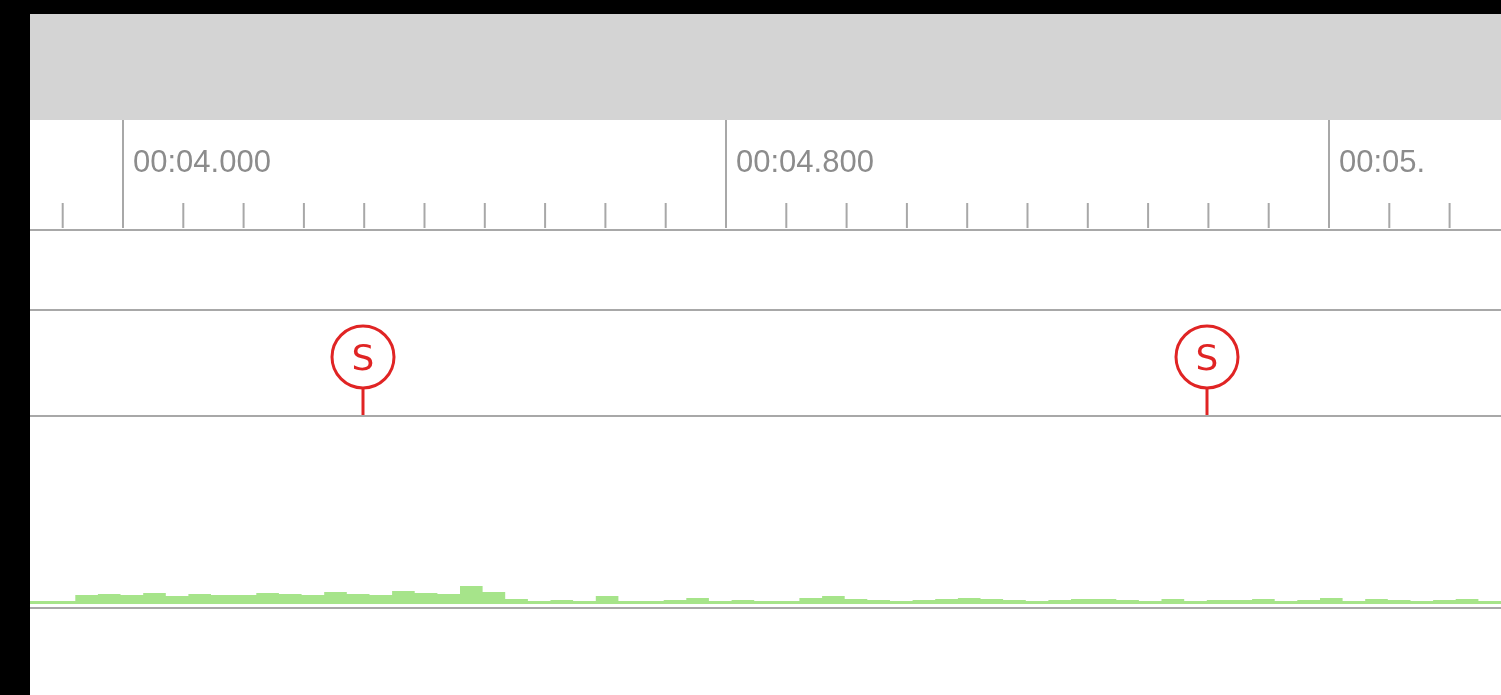  What do you see at coordinates (1382, 162) in the screenshot?
I see `time-label: 00:05.` at bounding box center [1382, 162].